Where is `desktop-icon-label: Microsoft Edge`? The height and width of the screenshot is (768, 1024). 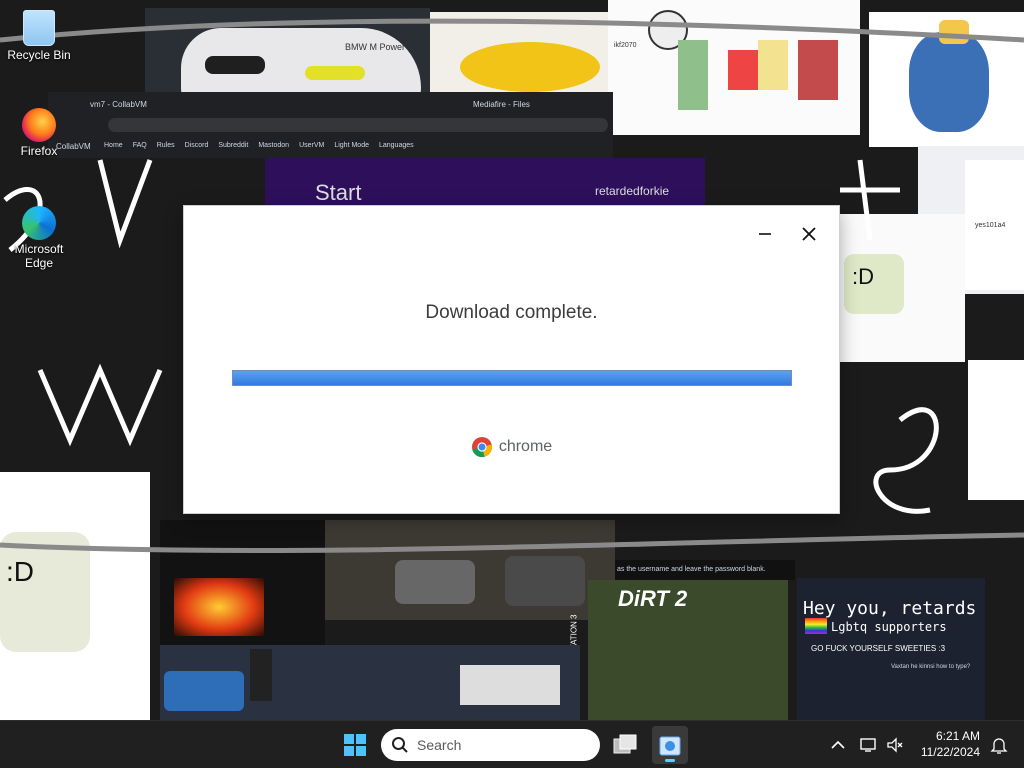 desktop-icon-label: Microsoft Edge is located at coordinates (39, 256).